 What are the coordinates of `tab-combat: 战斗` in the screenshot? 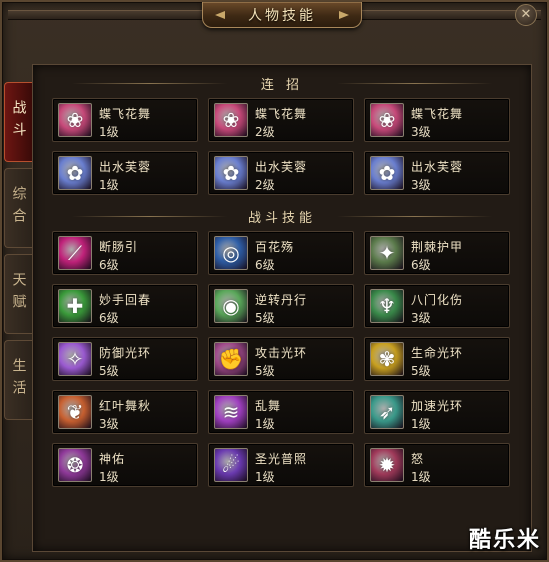 It's located at (18, 122).